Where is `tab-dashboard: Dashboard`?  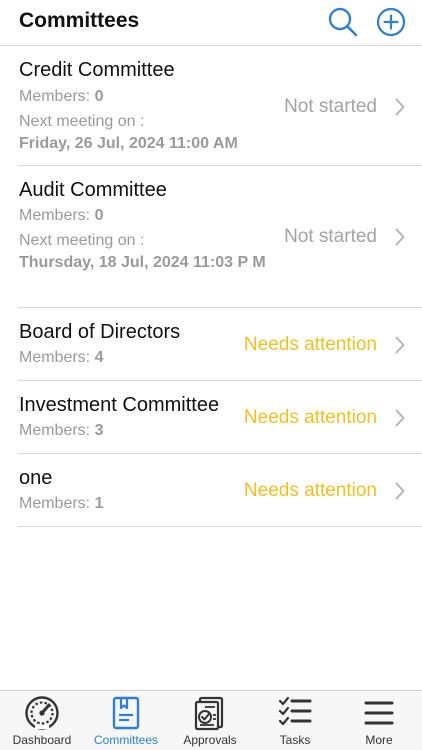
tab-dashboard: Dashboard is located at coordinates (42, 720).